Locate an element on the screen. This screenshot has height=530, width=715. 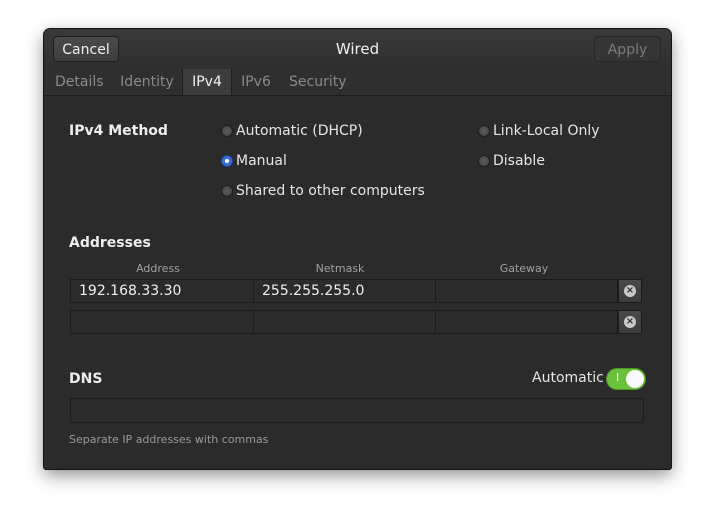
radio-label: Automatic (DHCP) is located at coordinates (299, 131).